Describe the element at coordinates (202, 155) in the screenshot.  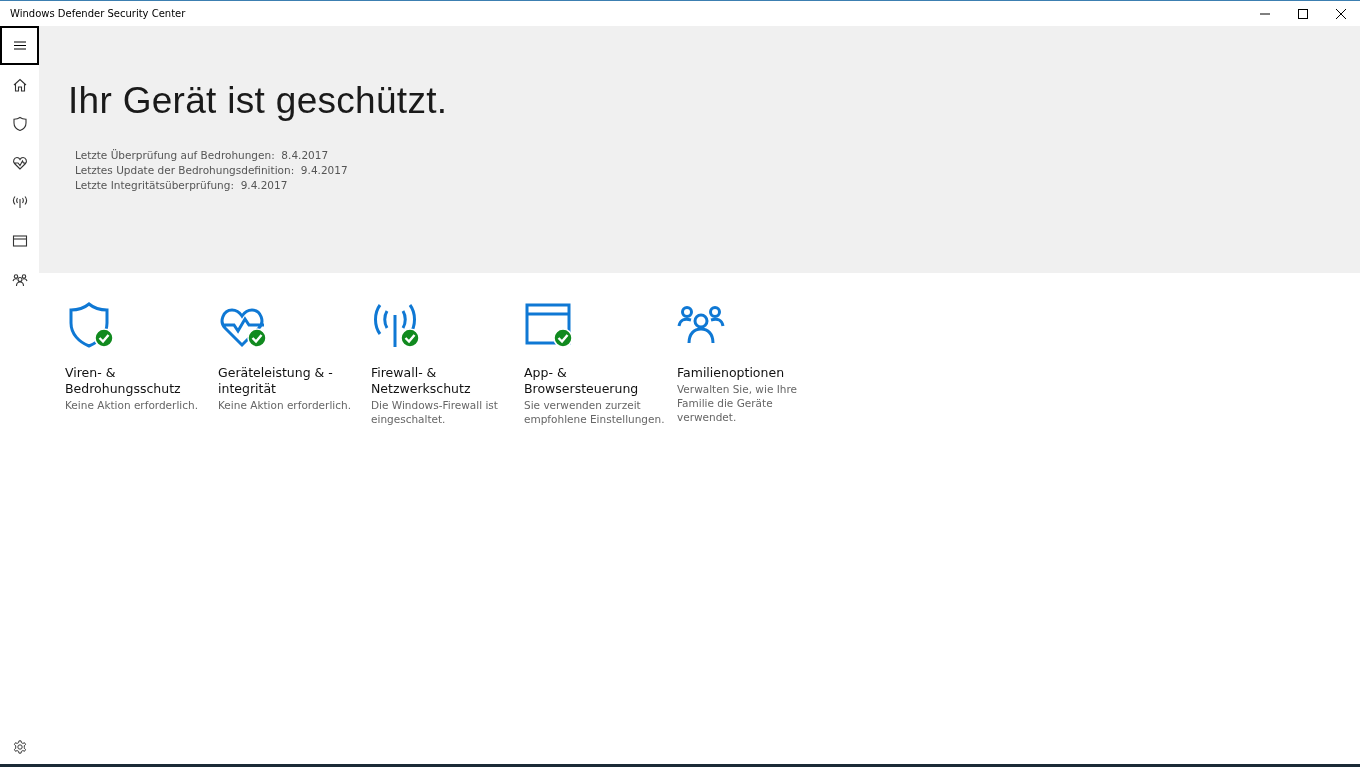
I see `scan-info-text: Letzte Überprüfung auf Bedrohungen: 8.4.2017` at that location.